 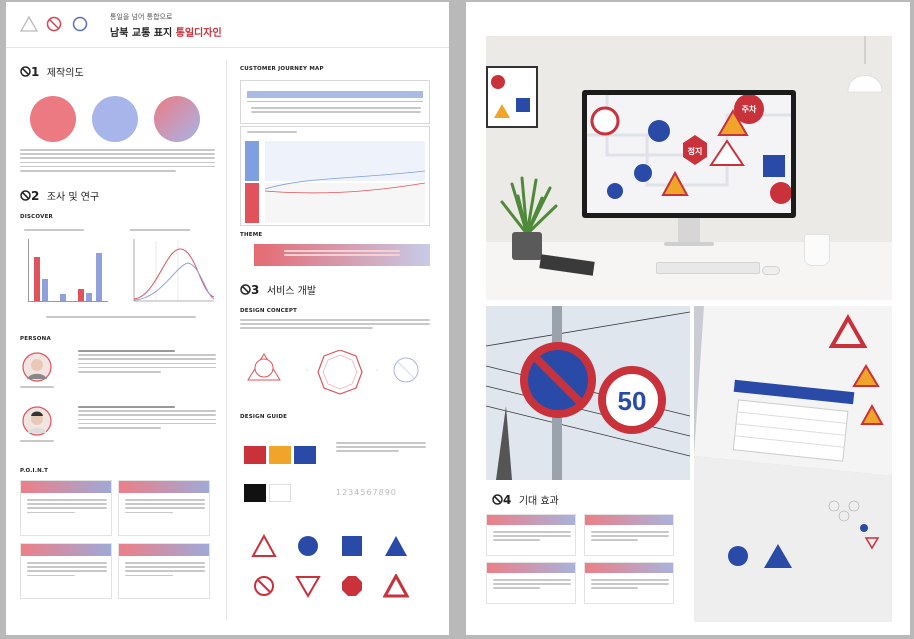 I want to click on sign-triangle-outline, so click(x=264, y=546).